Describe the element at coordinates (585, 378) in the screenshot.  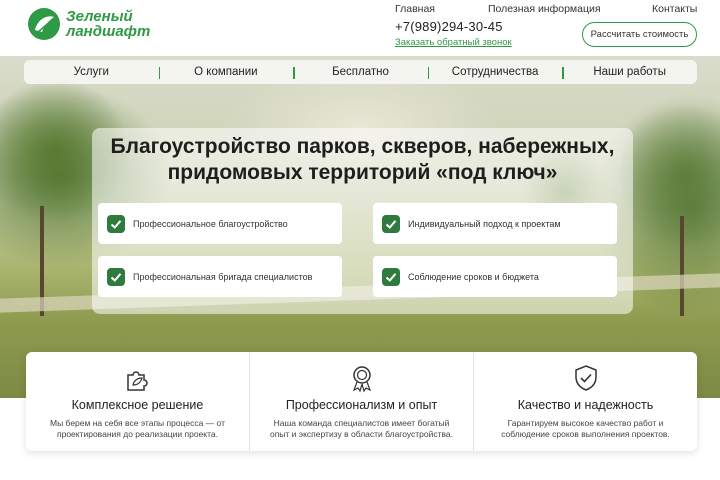
I see `shield-check-icon` at that location.